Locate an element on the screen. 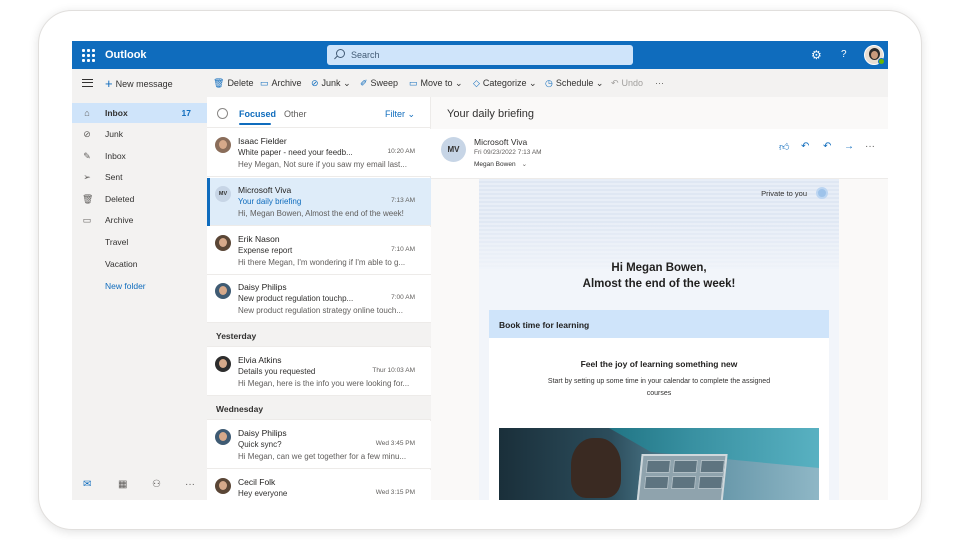  categorize-button: ◇ Categorize ⌄ is located at coordinates (505, 83).